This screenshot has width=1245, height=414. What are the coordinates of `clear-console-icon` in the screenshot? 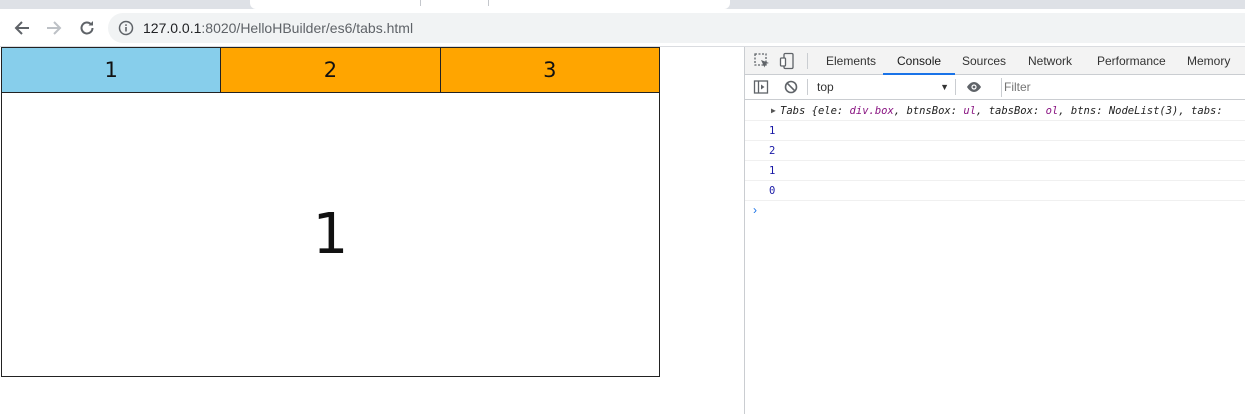 It's located at (791, 87).